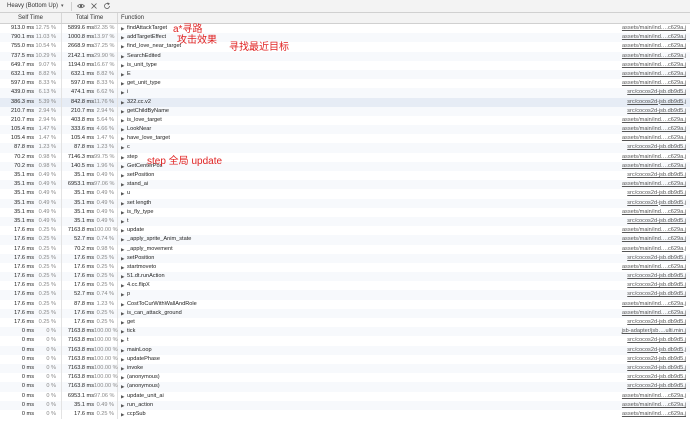  Describe the element at coordinates (35, 6) in the screenshot. I see `view-mode-select: Heavy (Bottom Up) ▾` at that location.